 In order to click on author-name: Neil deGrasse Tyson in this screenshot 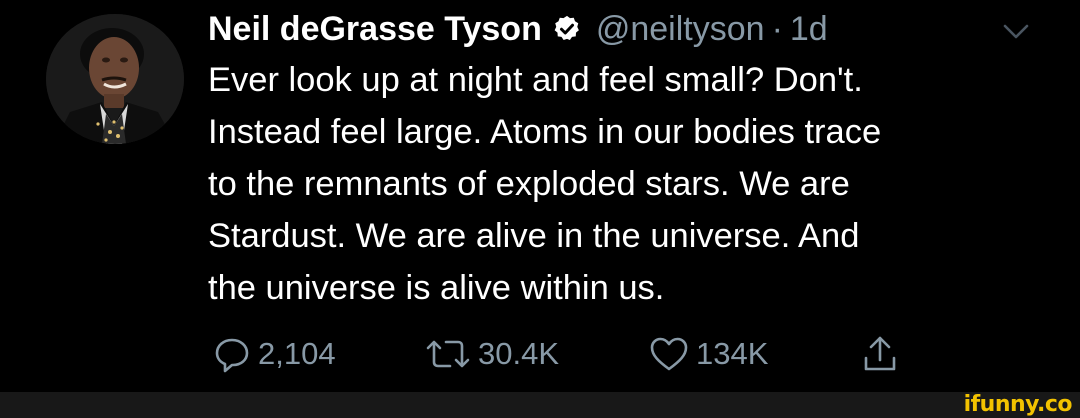, I will do `click(375, 29)`.